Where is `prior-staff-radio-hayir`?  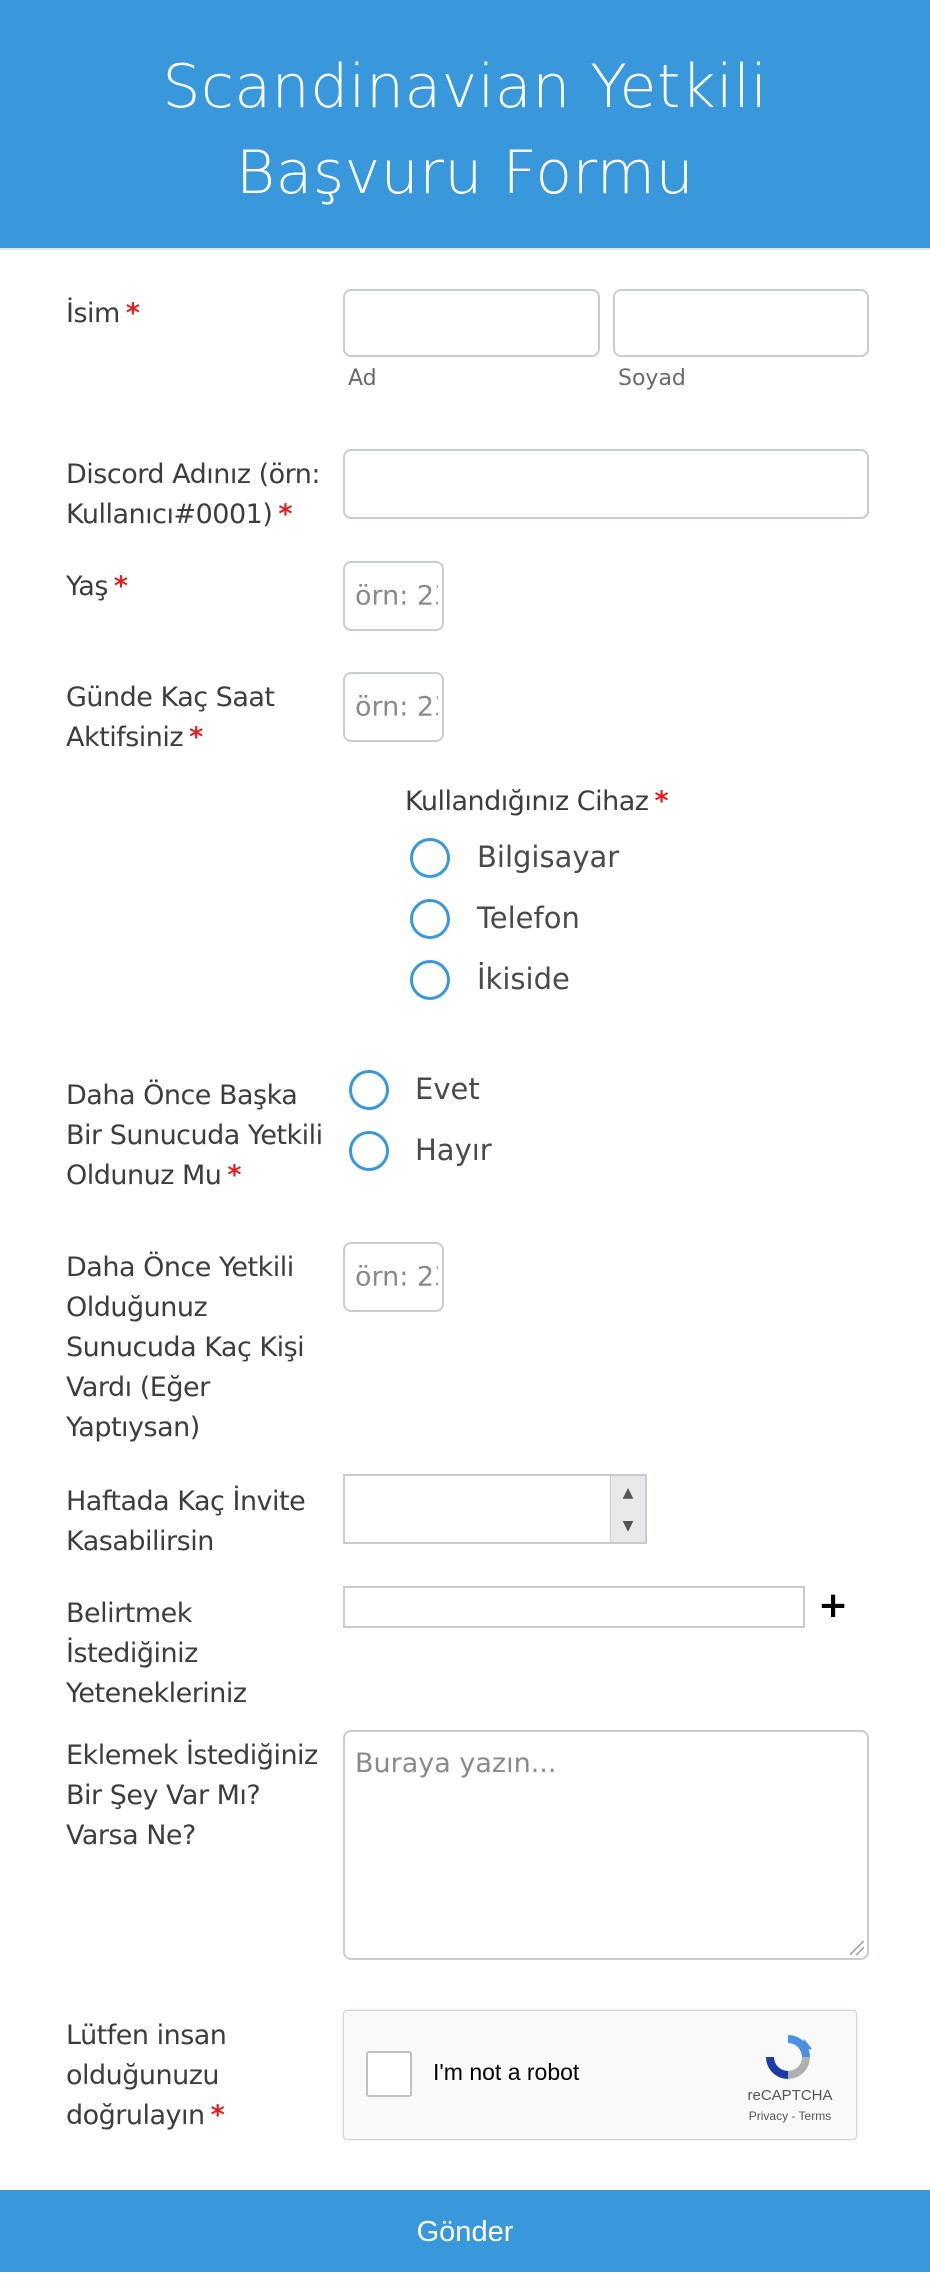
prior-staff-radio-hayir is located at coordinates (369, 1151).